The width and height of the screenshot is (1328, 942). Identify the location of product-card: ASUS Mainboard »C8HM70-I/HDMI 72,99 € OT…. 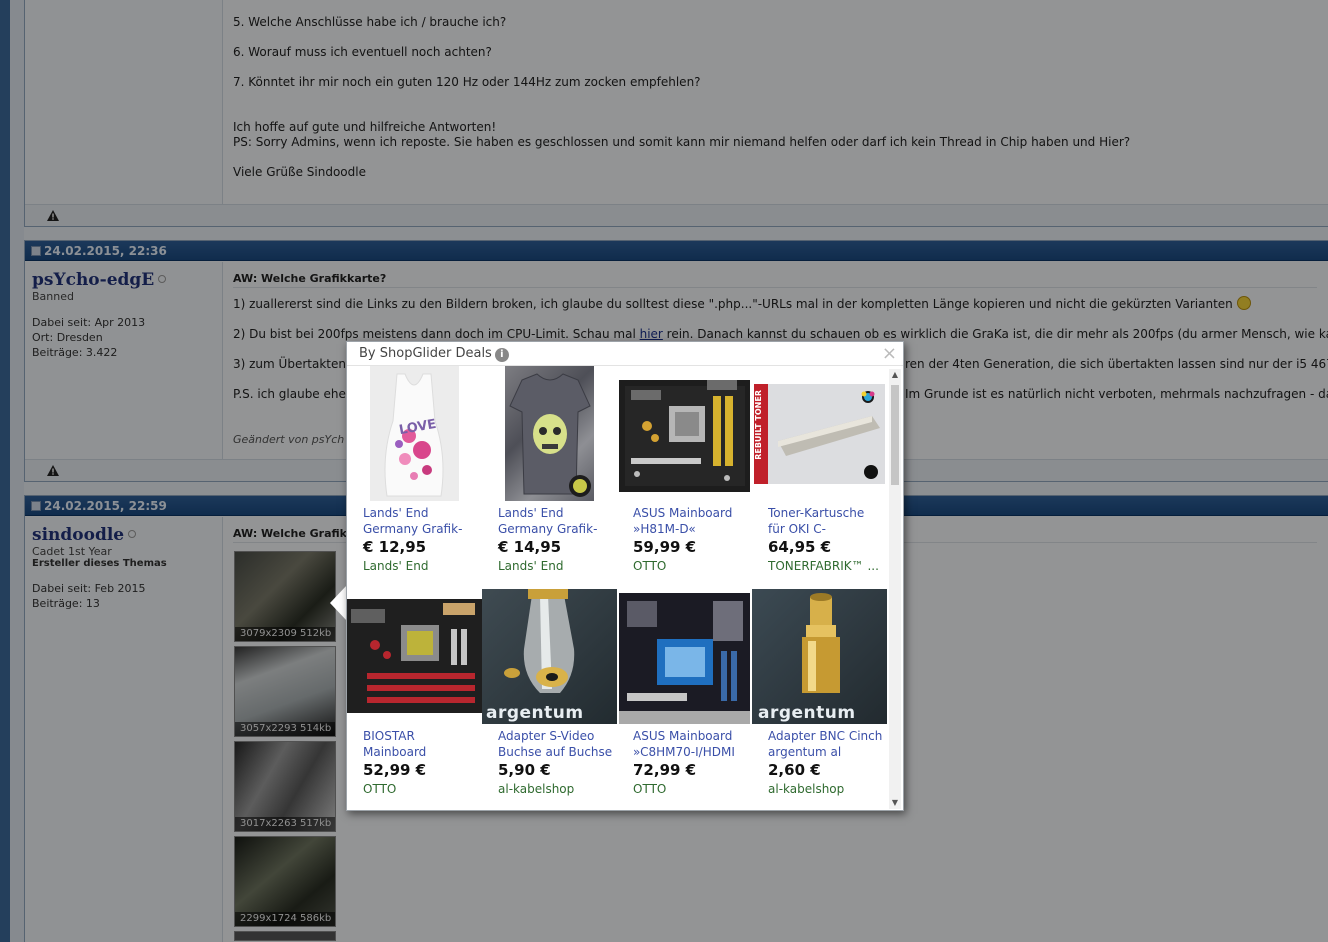
(684, 699).